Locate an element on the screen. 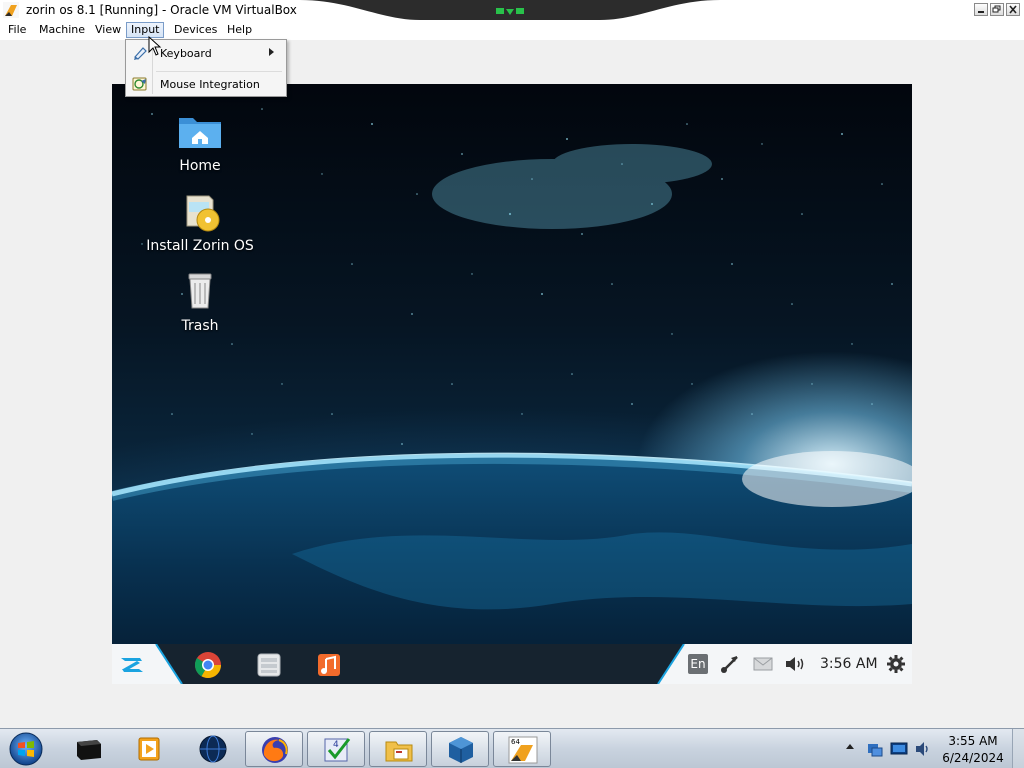 The height and width of the screenshot is (768, 1024). svg-text: 4 is located at coordinates (336, 745).